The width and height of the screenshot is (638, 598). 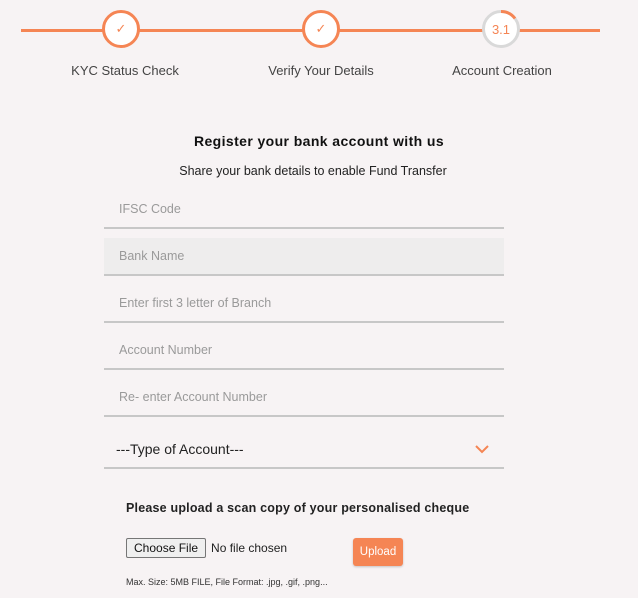 I want to click on step-1-circle: ✓, so click(x=121, y=29).